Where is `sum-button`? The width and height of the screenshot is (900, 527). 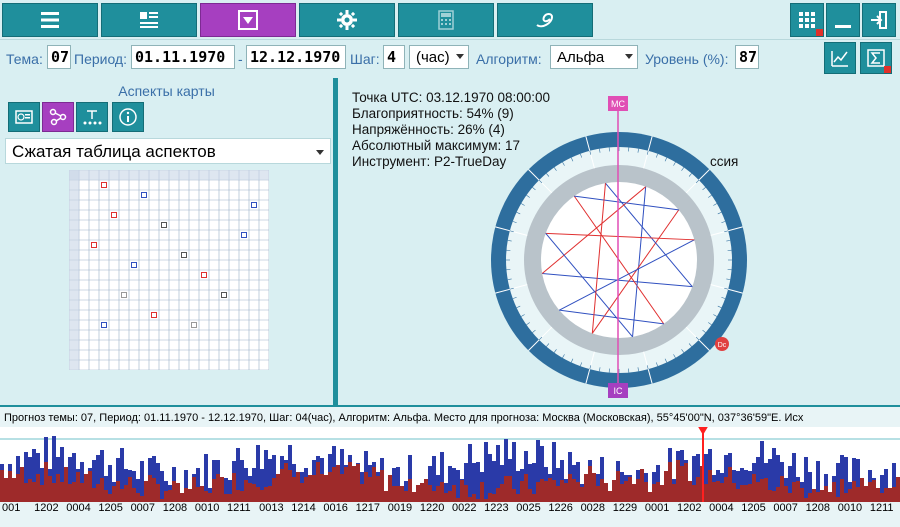 sum-button is located at coordinates (876, 58).